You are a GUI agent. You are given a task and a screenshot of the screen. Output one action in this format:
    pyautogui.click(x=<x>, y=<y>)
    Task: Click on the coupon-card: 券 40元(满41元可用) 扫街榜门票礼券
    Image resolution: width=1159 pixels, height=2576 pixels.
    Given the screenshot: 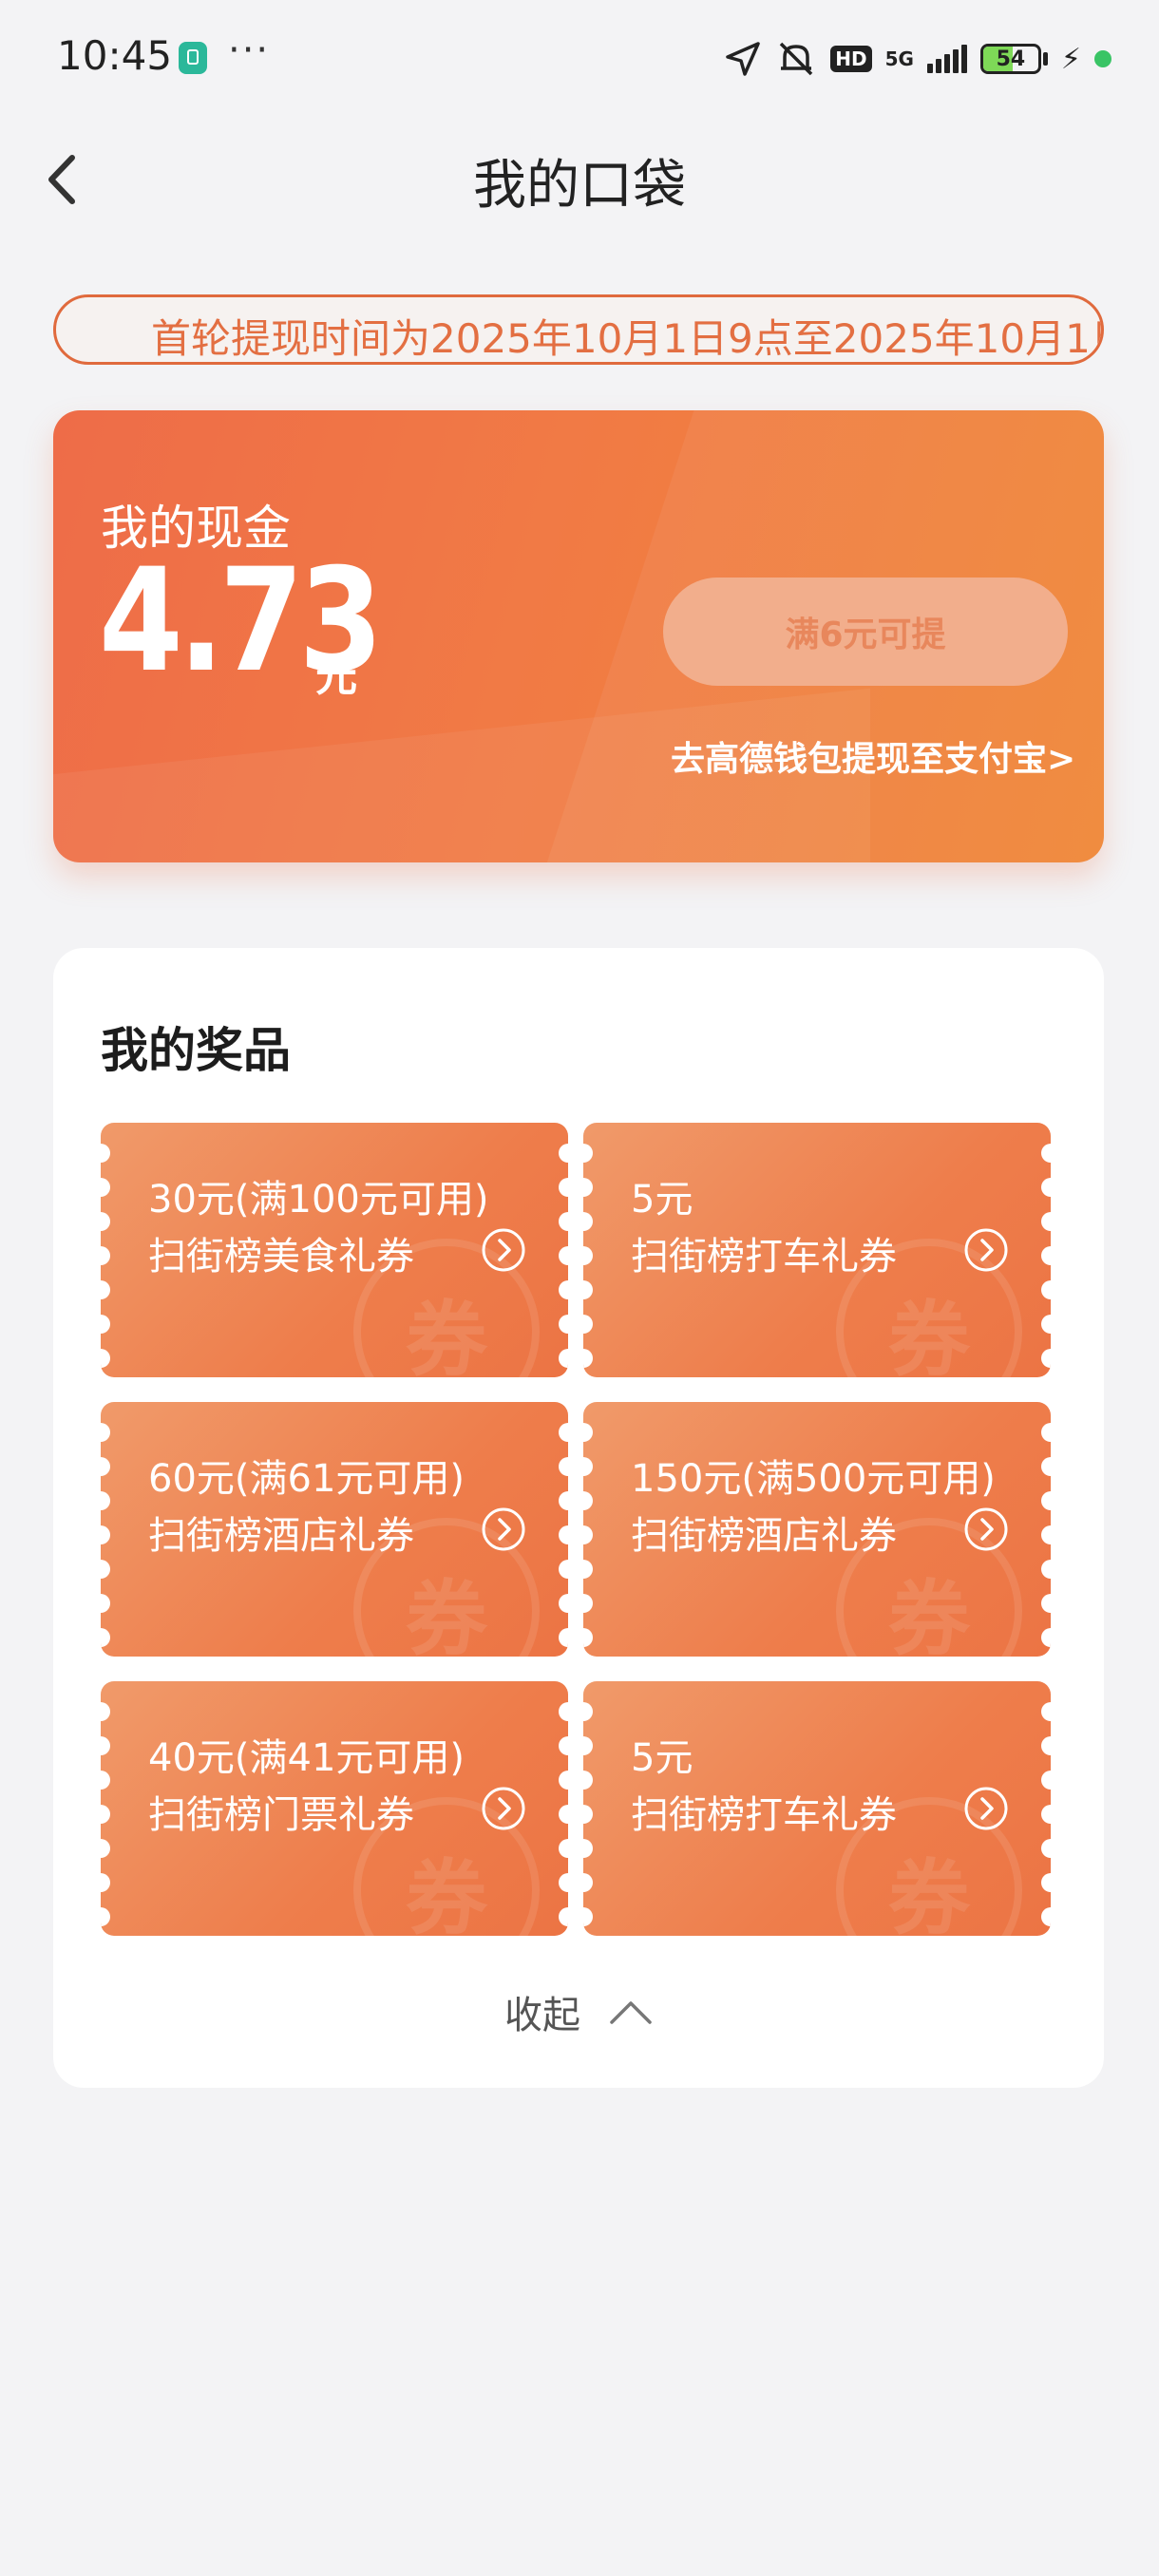 What is the action you would take?
    pyautogui.click(x=334, y=1808)
    